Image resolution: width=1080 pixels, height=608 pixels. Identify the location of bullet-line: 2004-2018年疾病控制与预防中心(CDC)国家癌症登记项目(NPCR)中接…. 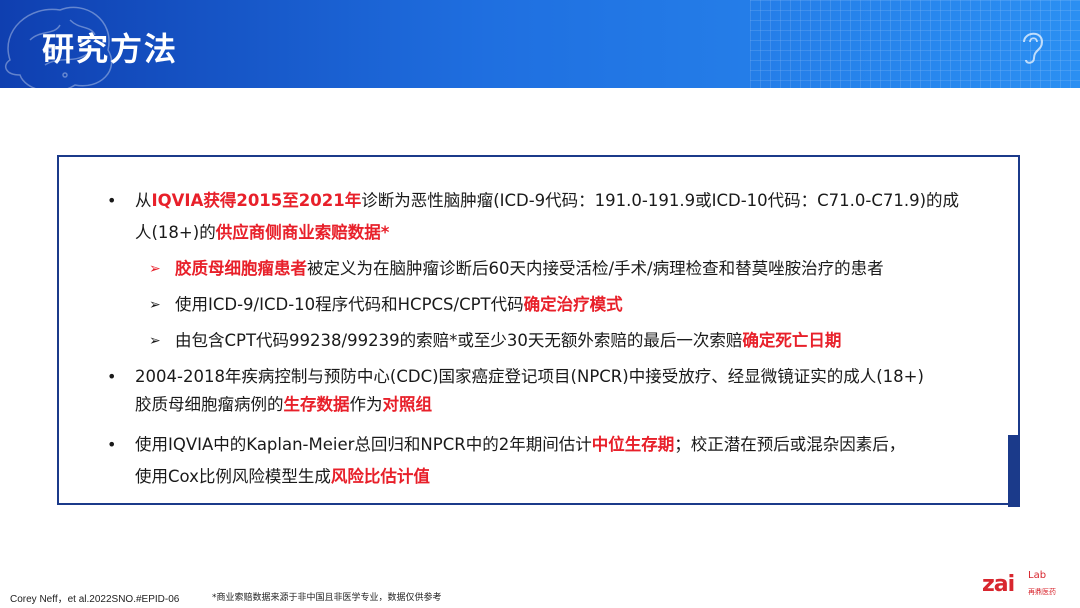
(529, 376).